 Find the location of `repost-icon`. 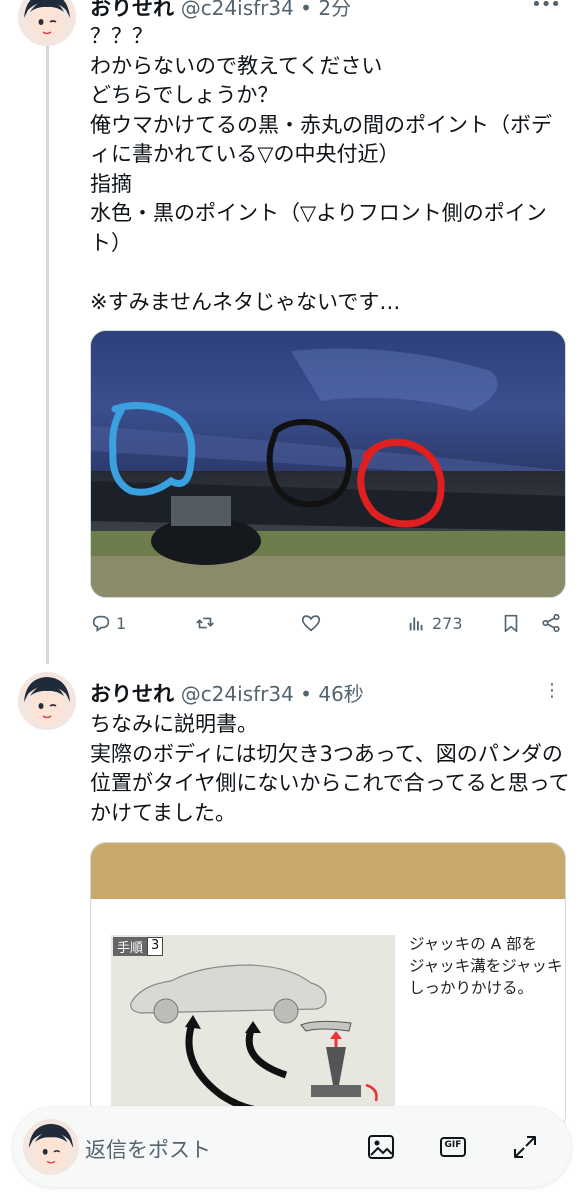

repost-icon is located at coordinates (205, 623).